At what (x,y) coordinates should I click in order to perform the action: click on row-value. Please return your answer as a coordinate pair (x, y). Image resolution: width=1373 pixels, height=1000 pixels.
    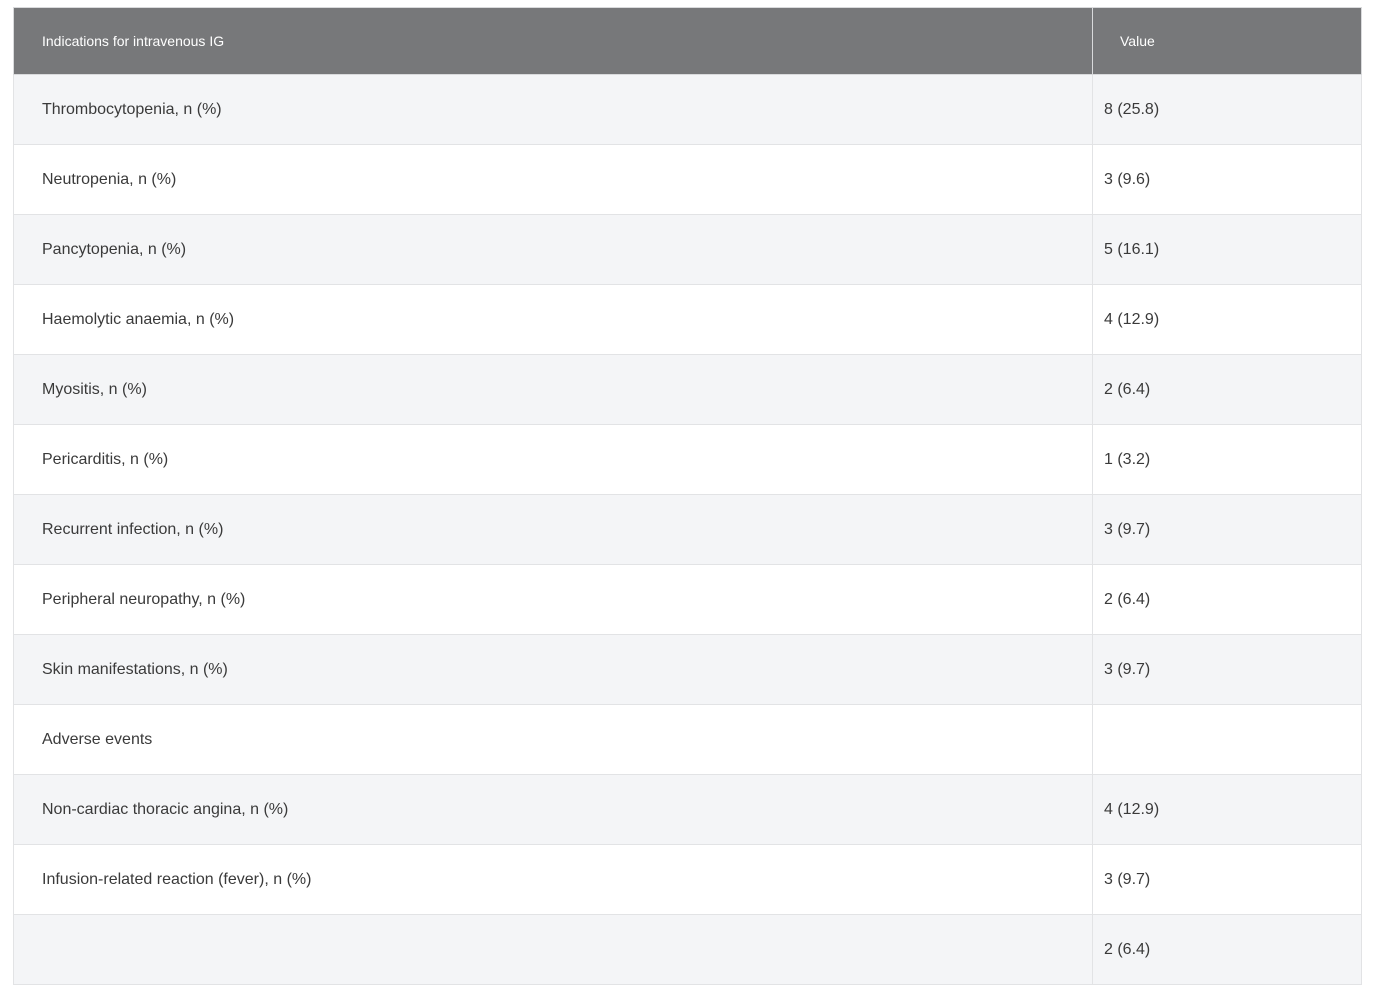
    Looking at the image, I should click on (1227, 739).